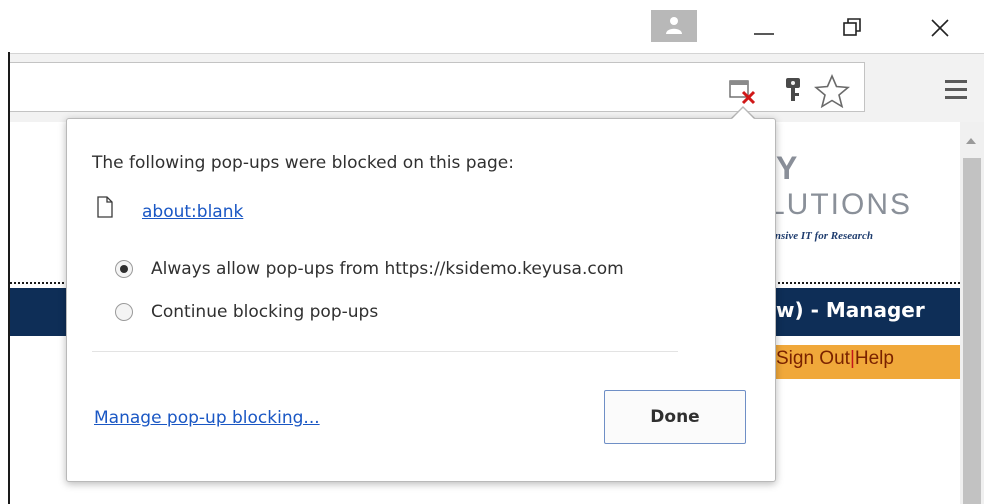 The height and width of the screenshot is (504, 984). What do you see at coordinates (956, 90) in the screenshot?
I see `menu-icon` at bounding box center [956, 90].